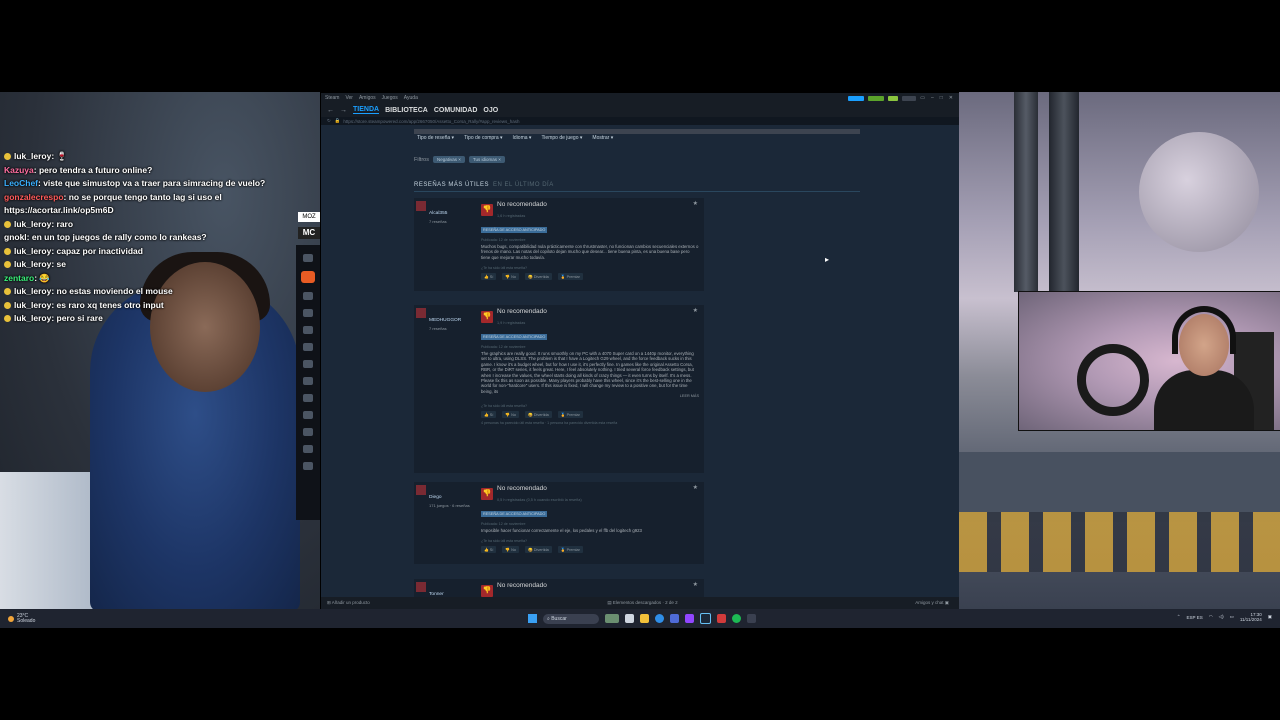 The width and height of the screenshot is (1280, 720). I want to click on add-product-button: ⊞ Añadir un producto, so click(348, 603).